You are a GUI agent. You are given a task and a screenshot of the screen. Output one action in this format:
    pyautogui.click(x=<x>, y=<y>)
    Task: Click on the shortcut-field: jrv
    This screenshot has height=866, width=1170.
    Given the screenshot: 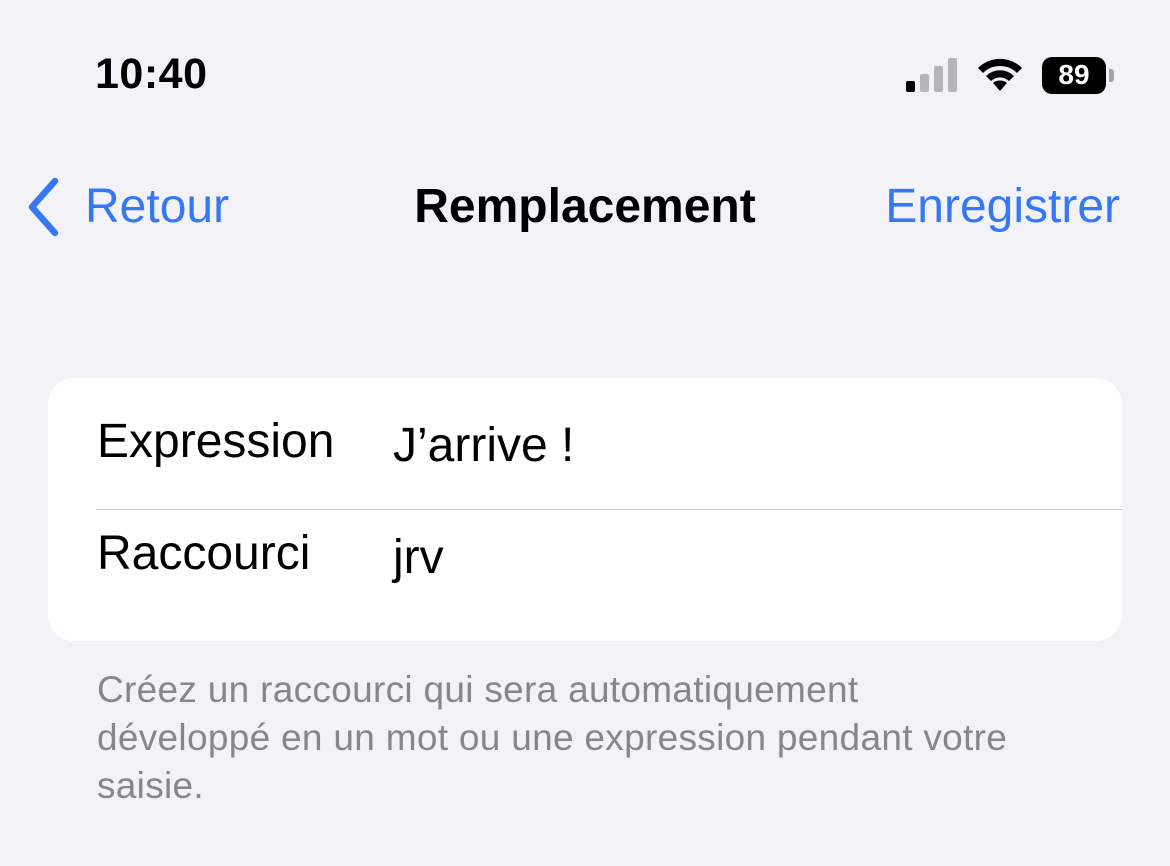 What is the action you would take?
    pyautogui.click(x=737, y=558)
    